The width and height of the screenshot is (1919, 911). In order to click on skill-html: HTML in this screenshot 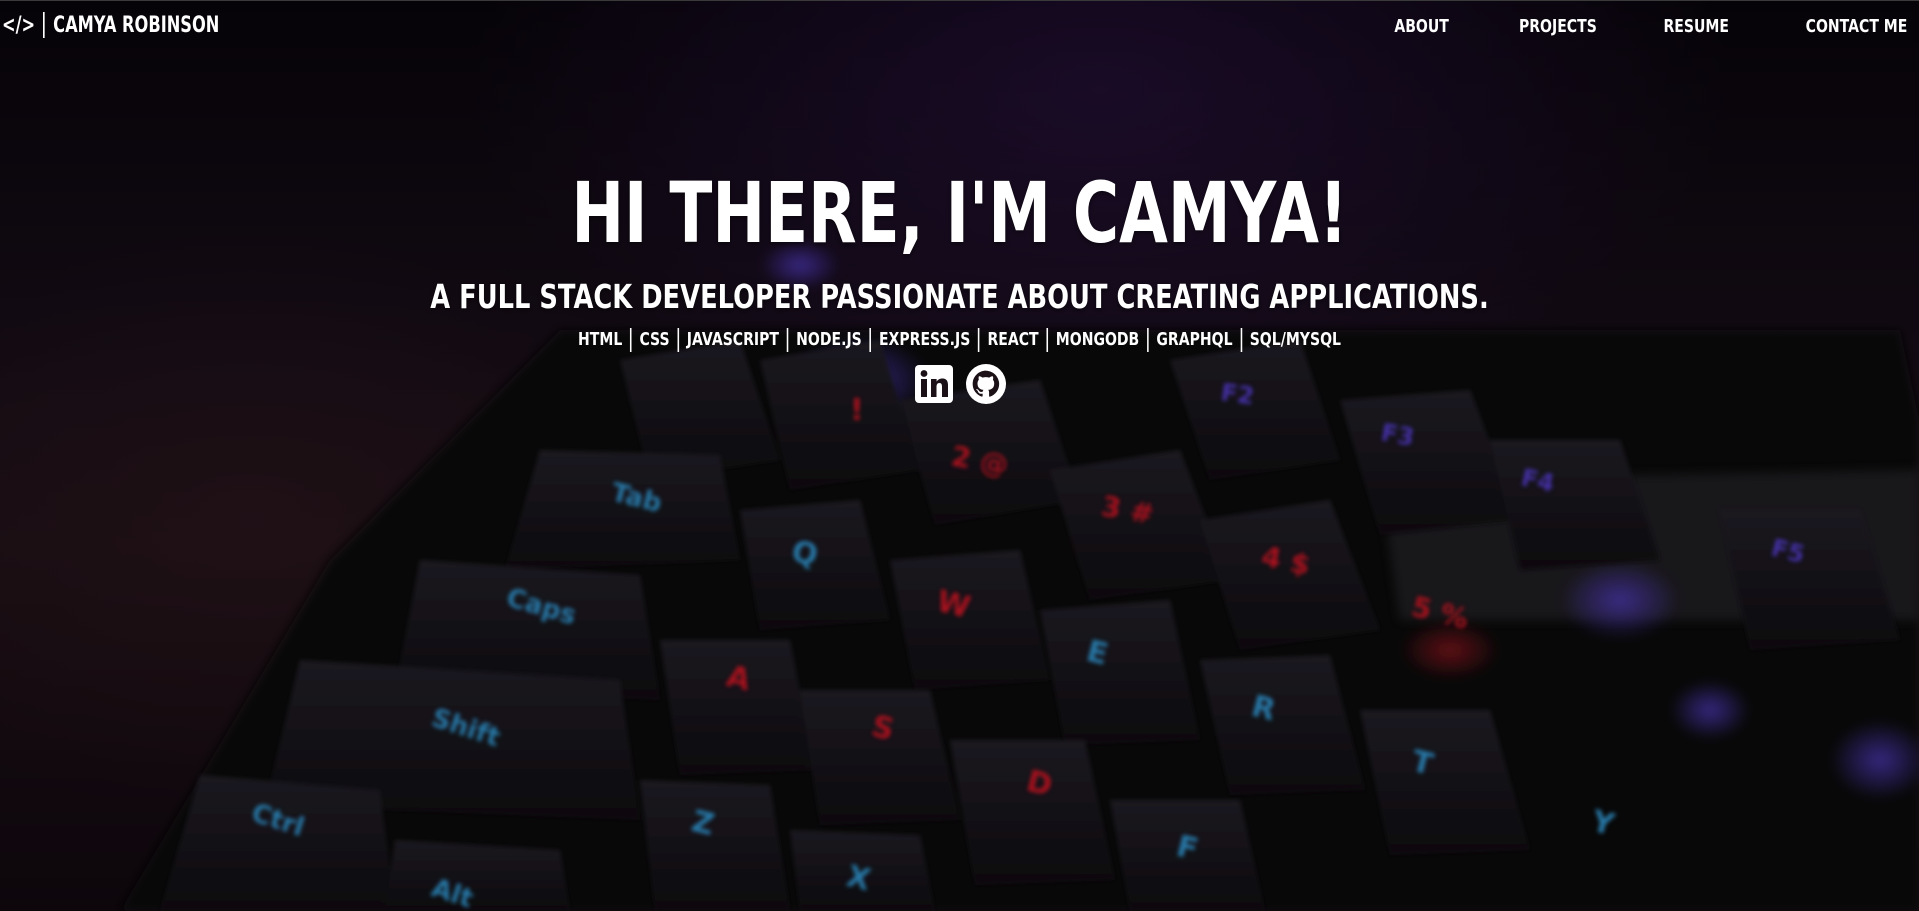, I will do `click(600, 339)`.